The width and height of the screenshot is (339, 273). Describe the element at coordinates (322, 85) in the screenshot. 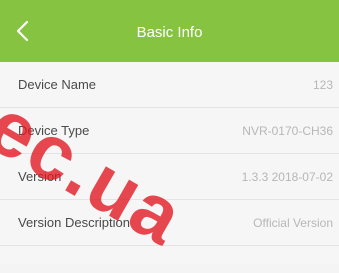

I see `row-value: 123` at that location.